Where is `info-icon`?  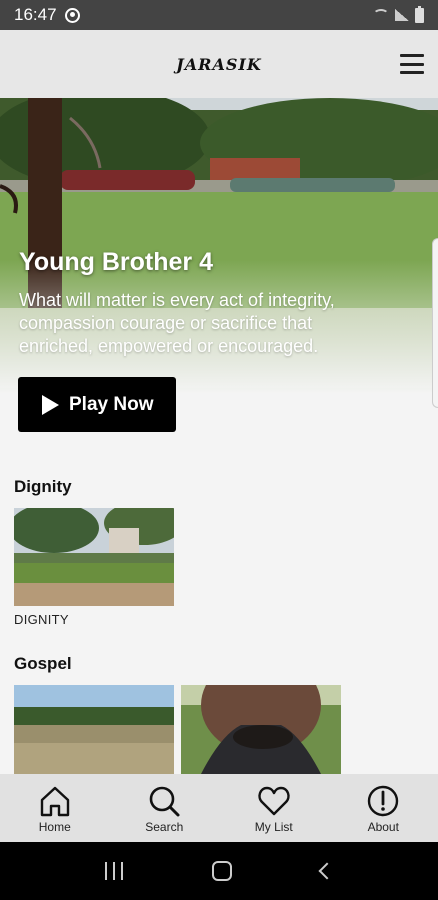
info-icon is located at coordinates (383, 801).